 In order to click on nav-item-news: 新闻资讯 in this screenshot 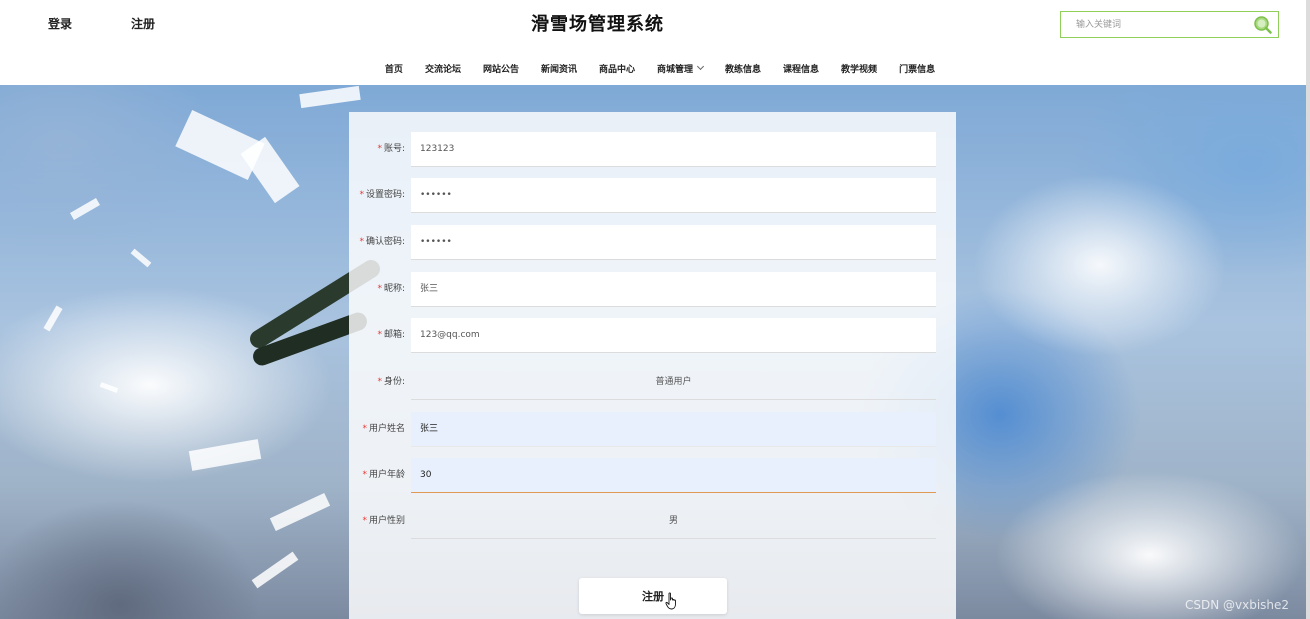, I will do `click(559, 68)`.